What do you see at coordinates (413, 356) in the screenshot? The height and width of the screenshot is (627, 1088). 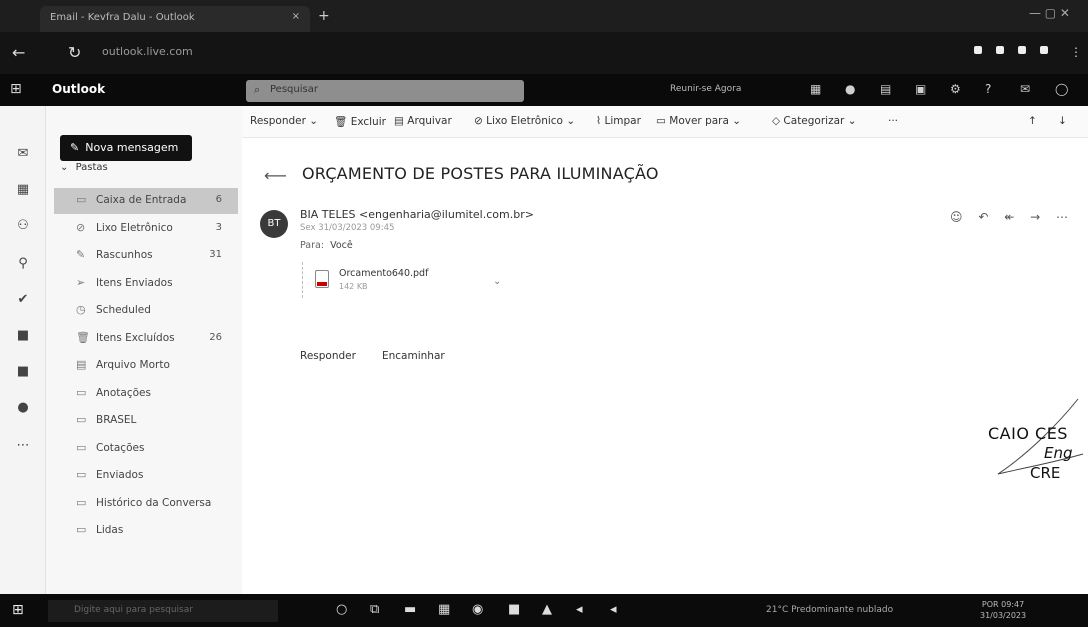 I see `forward-link: Encaminhar` at bounding box center [413, 356].